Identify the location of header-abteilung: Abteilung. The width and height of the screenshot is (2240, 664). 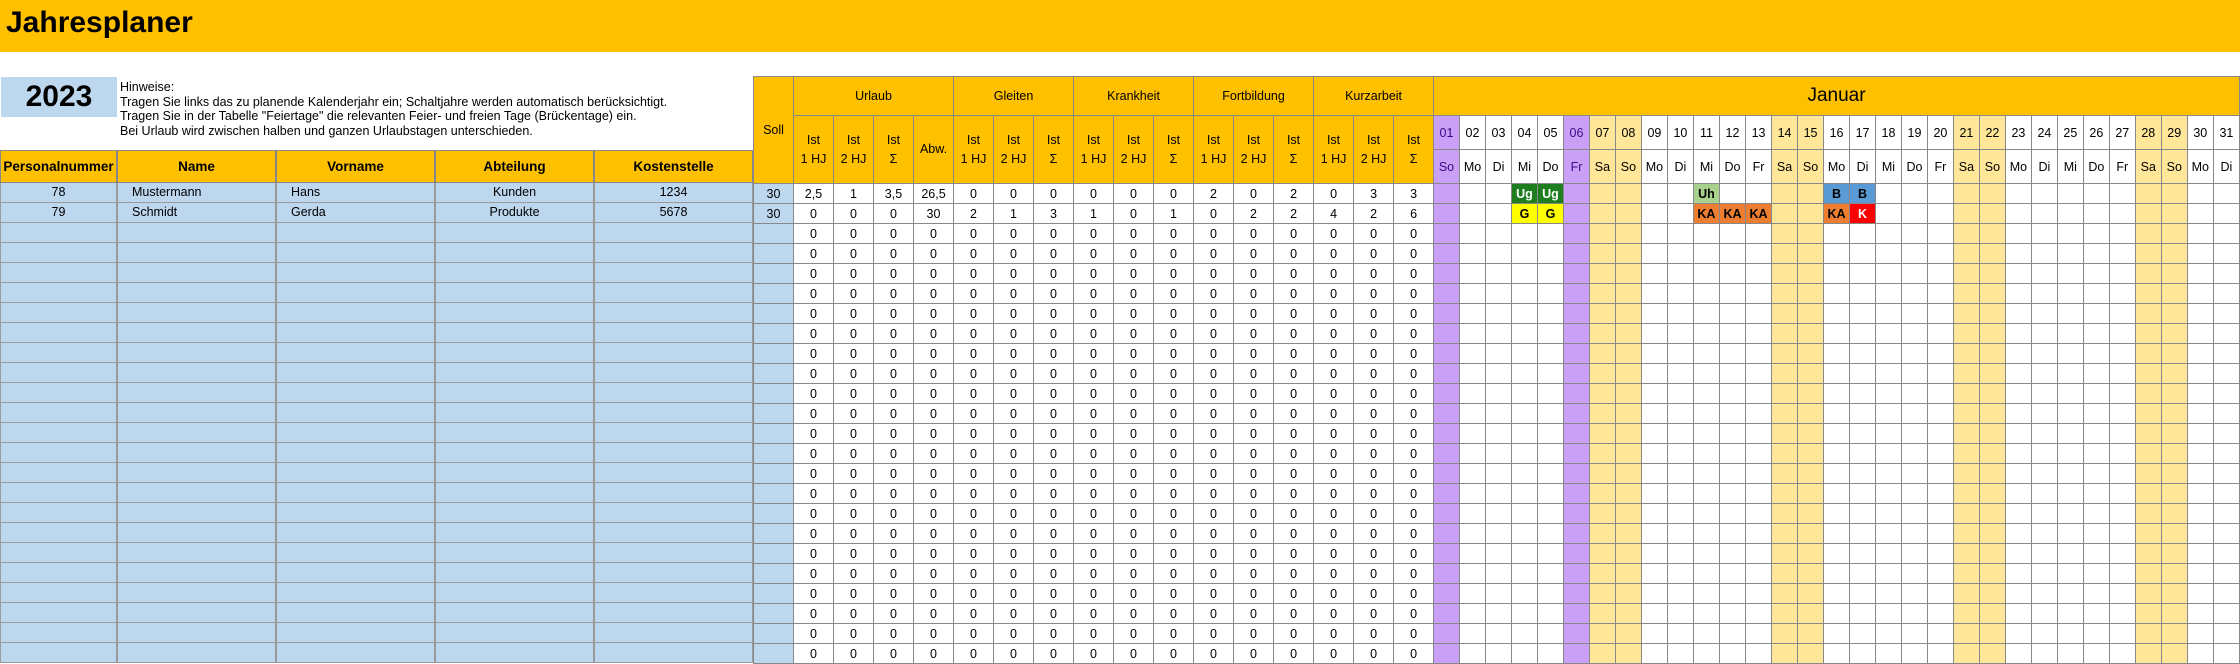
(514, 166).